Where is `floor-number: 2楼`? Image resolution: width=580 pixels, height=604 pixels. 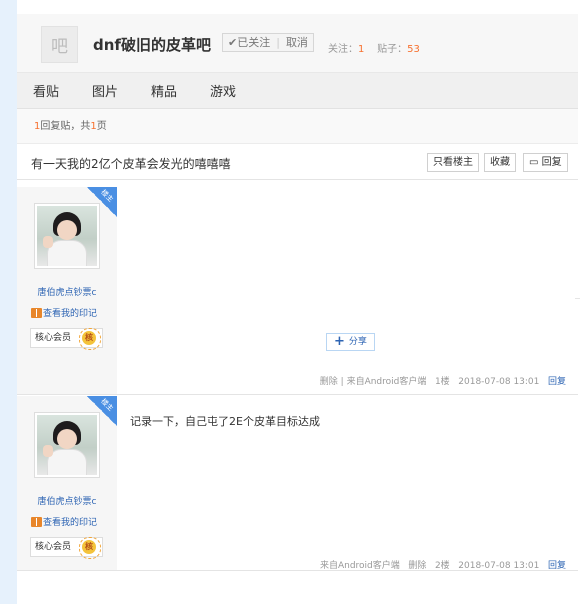 floor-number: 2楼 is located at coordinates (442, 566).